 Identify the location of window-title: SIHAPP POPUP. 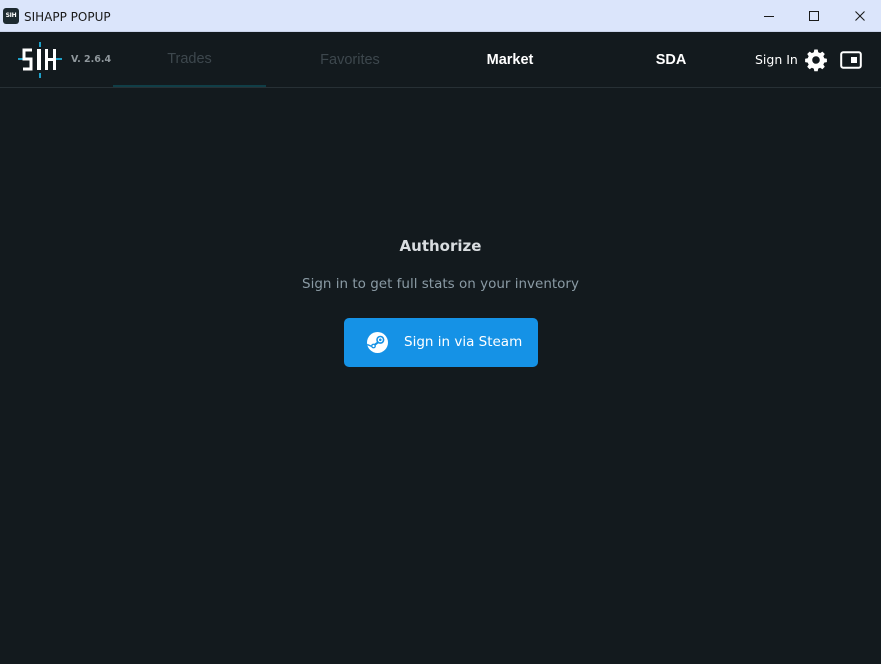
(67, 17).